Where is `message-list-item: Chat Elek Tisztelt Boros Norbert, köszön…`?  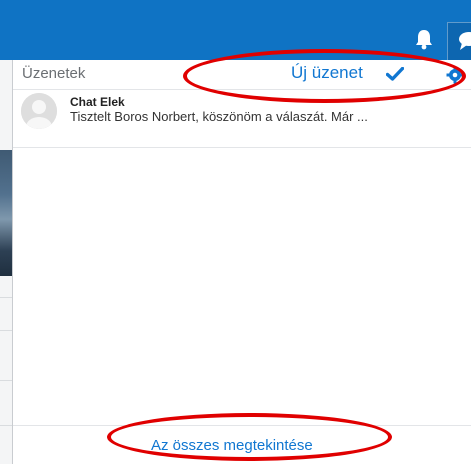 message-list-item: Chat Elek Tisztelt Boros Norbert, köszön… is located at coordinates (242, 119).